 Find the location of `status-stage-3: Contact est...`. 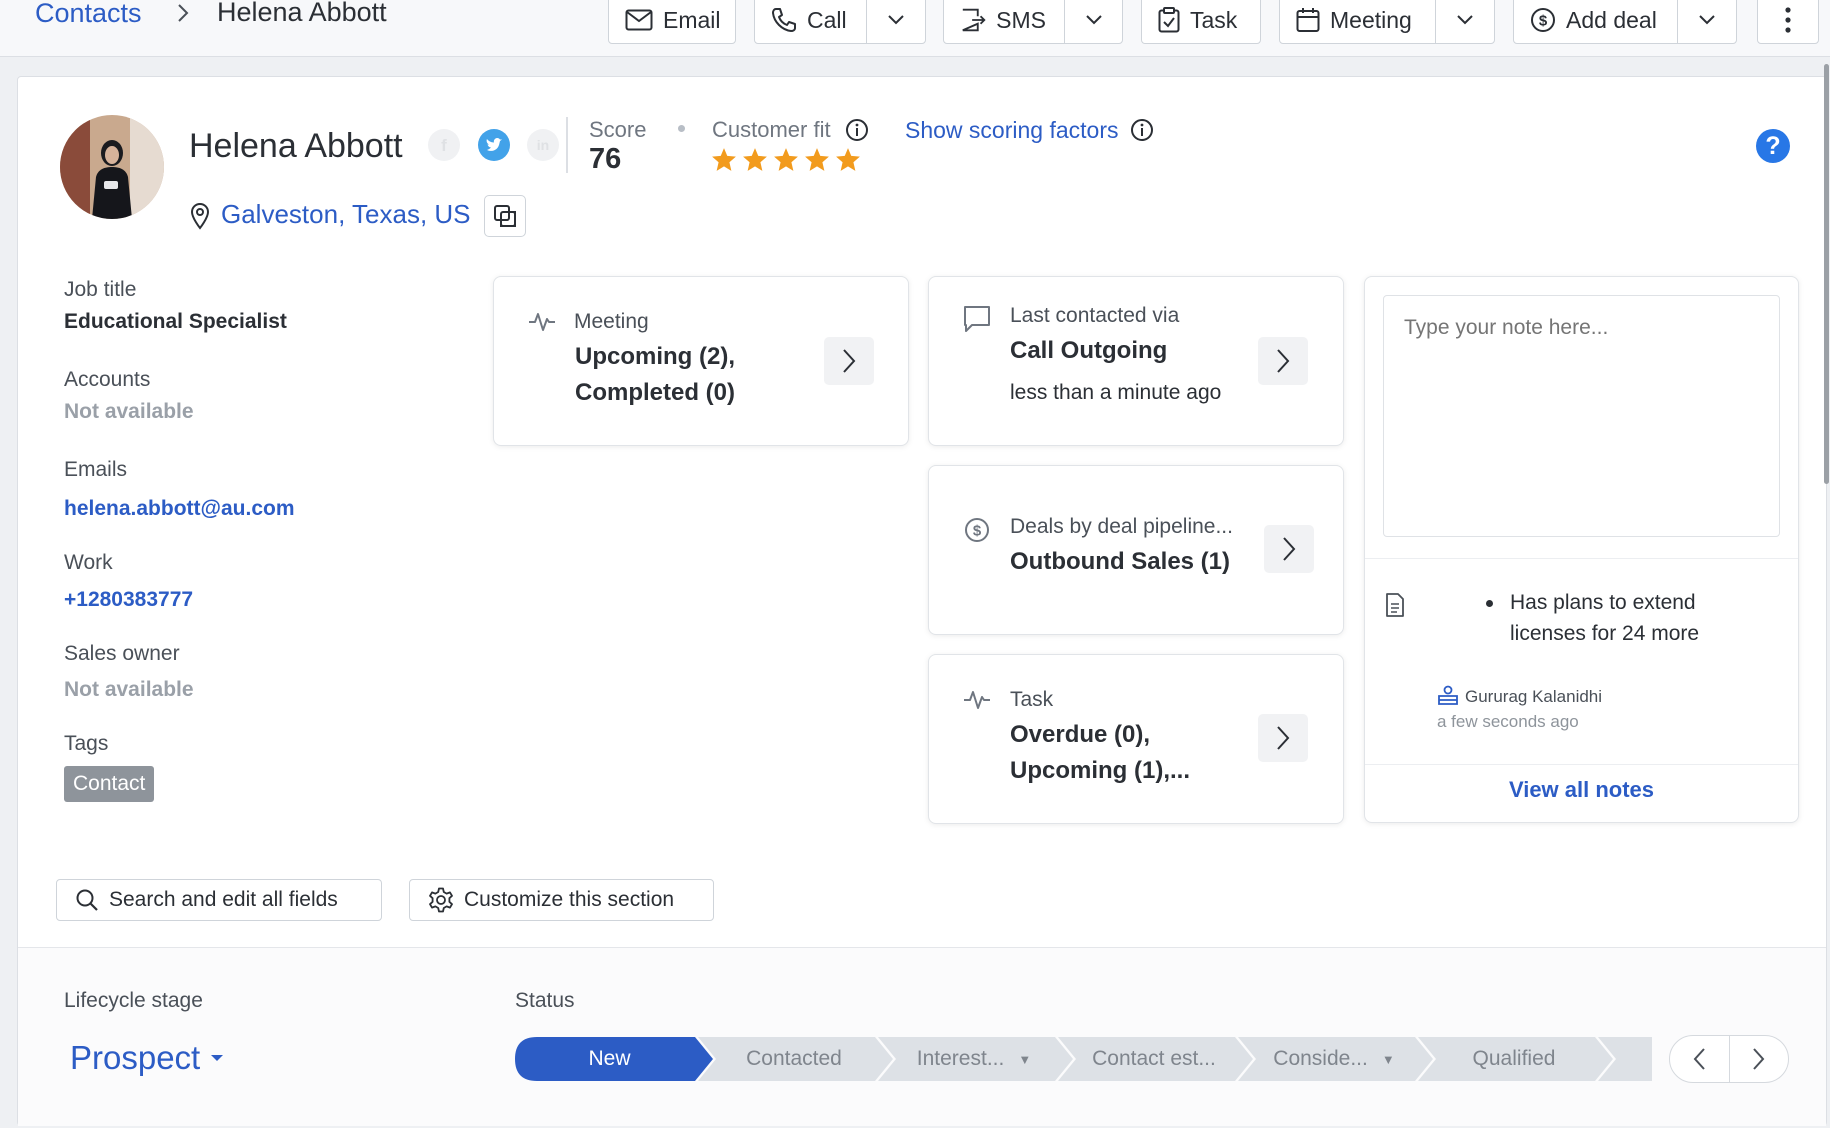

status-stage-3: Contact est... is located at coordinates (1154, 1059).